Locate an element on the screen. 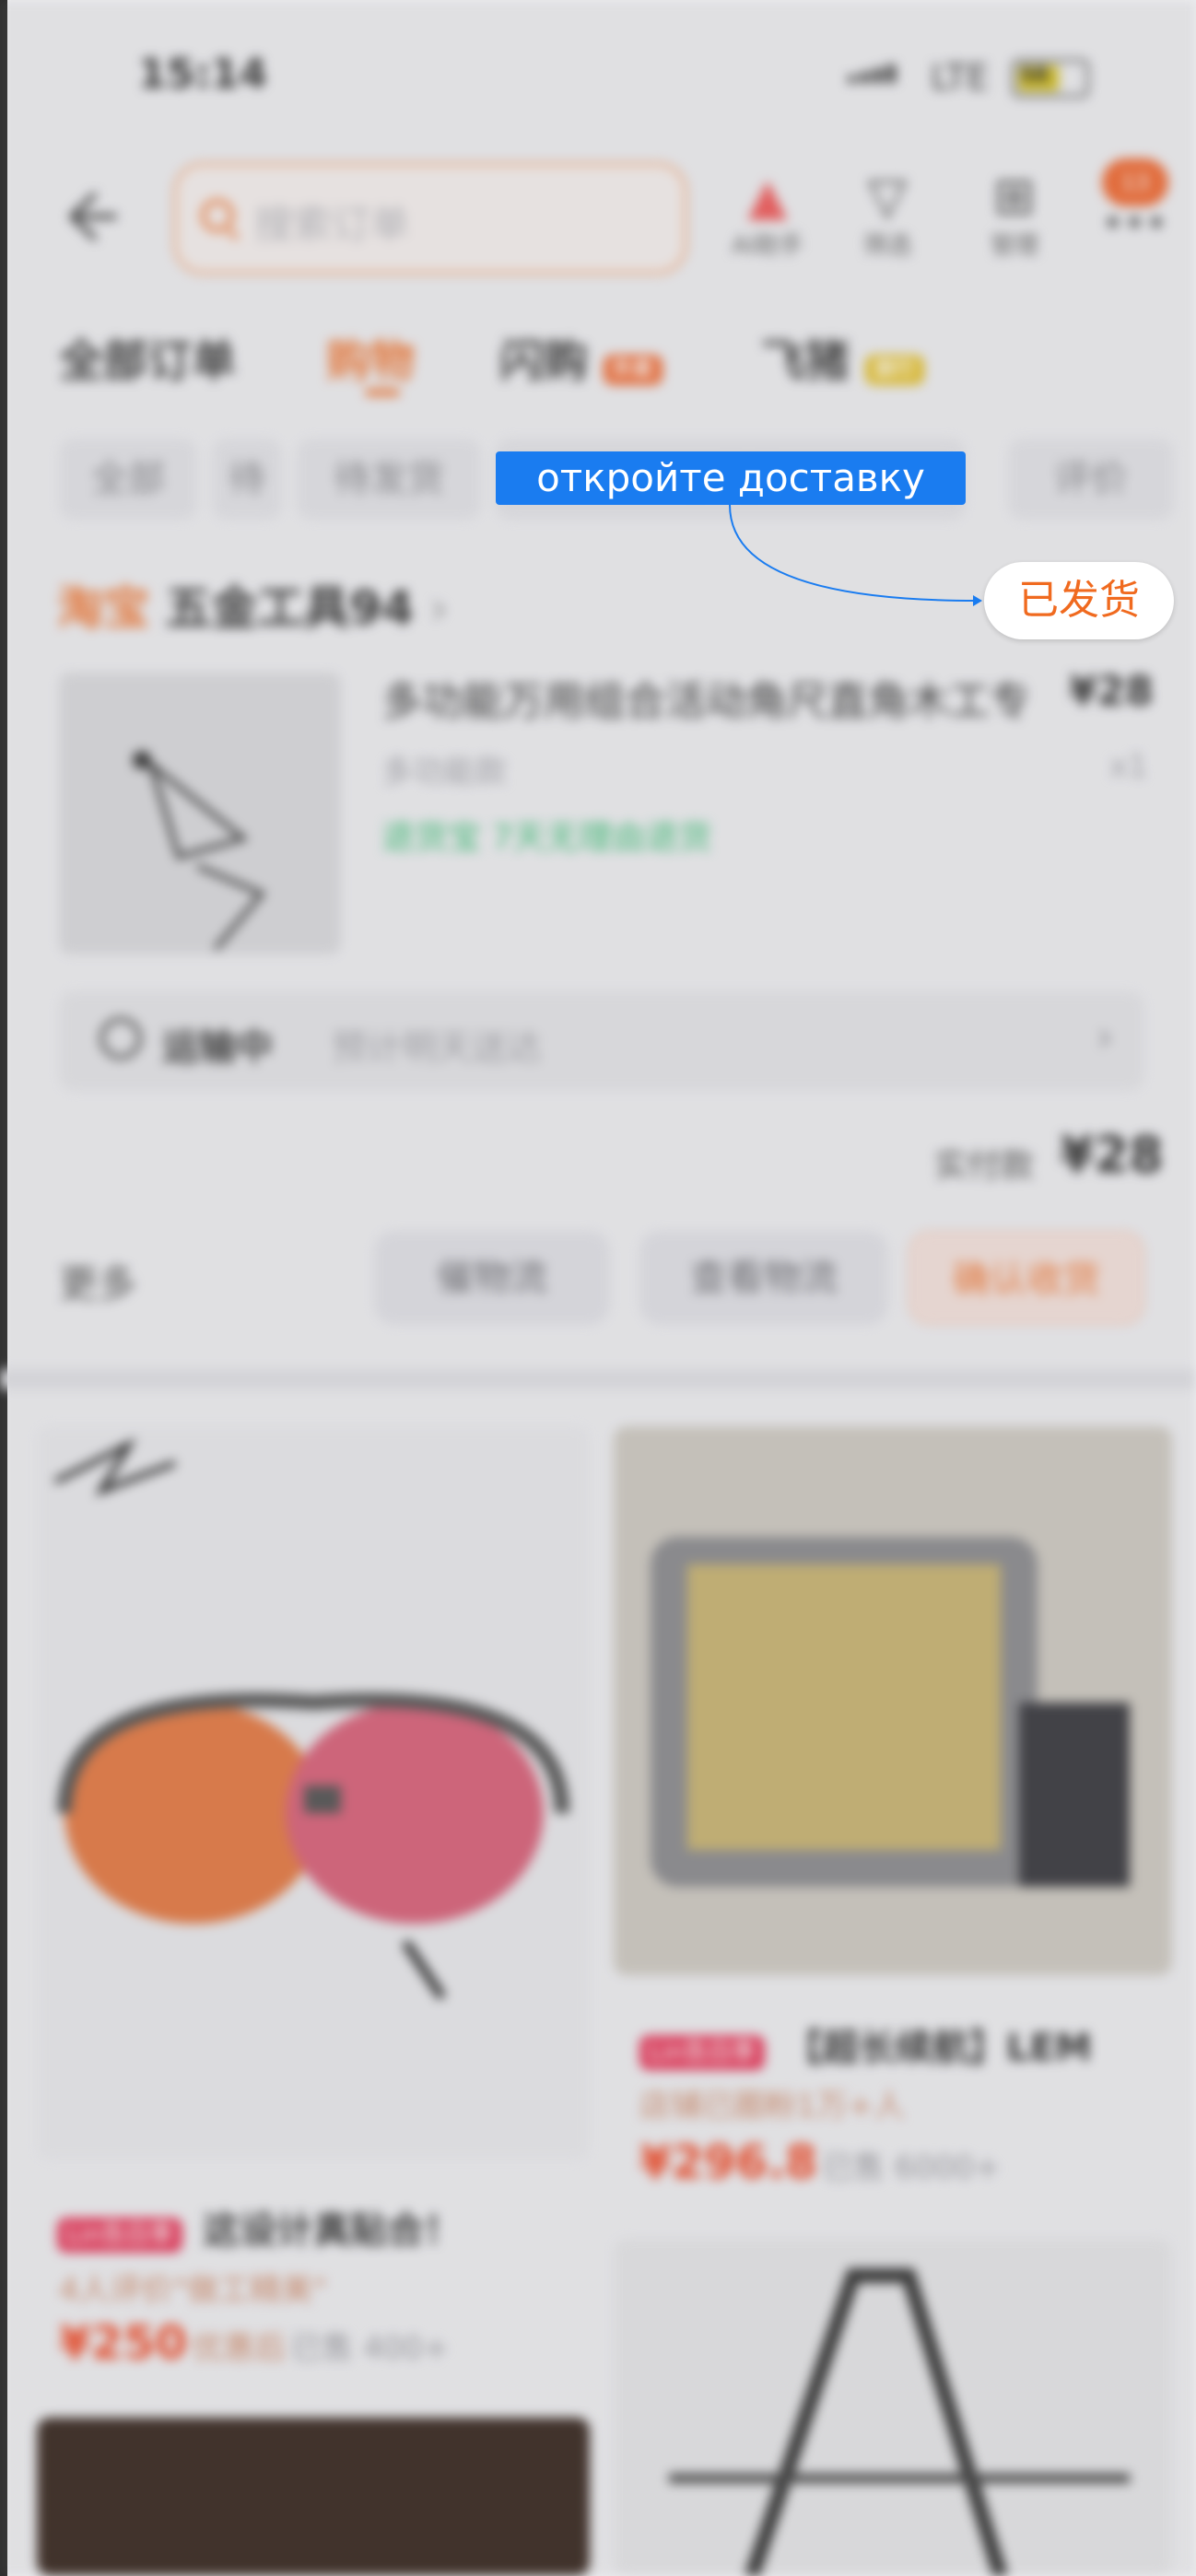  instruction-label: откройте доставку is located at coordinates (731, 478).